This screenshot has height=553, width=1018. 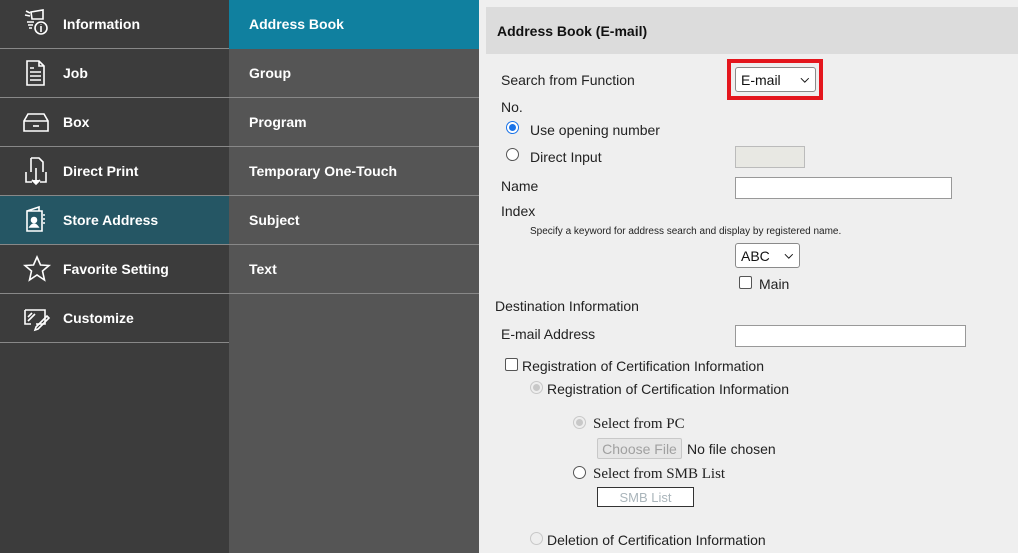 I want to click on job-document-icon, so click(x=35, y=73).